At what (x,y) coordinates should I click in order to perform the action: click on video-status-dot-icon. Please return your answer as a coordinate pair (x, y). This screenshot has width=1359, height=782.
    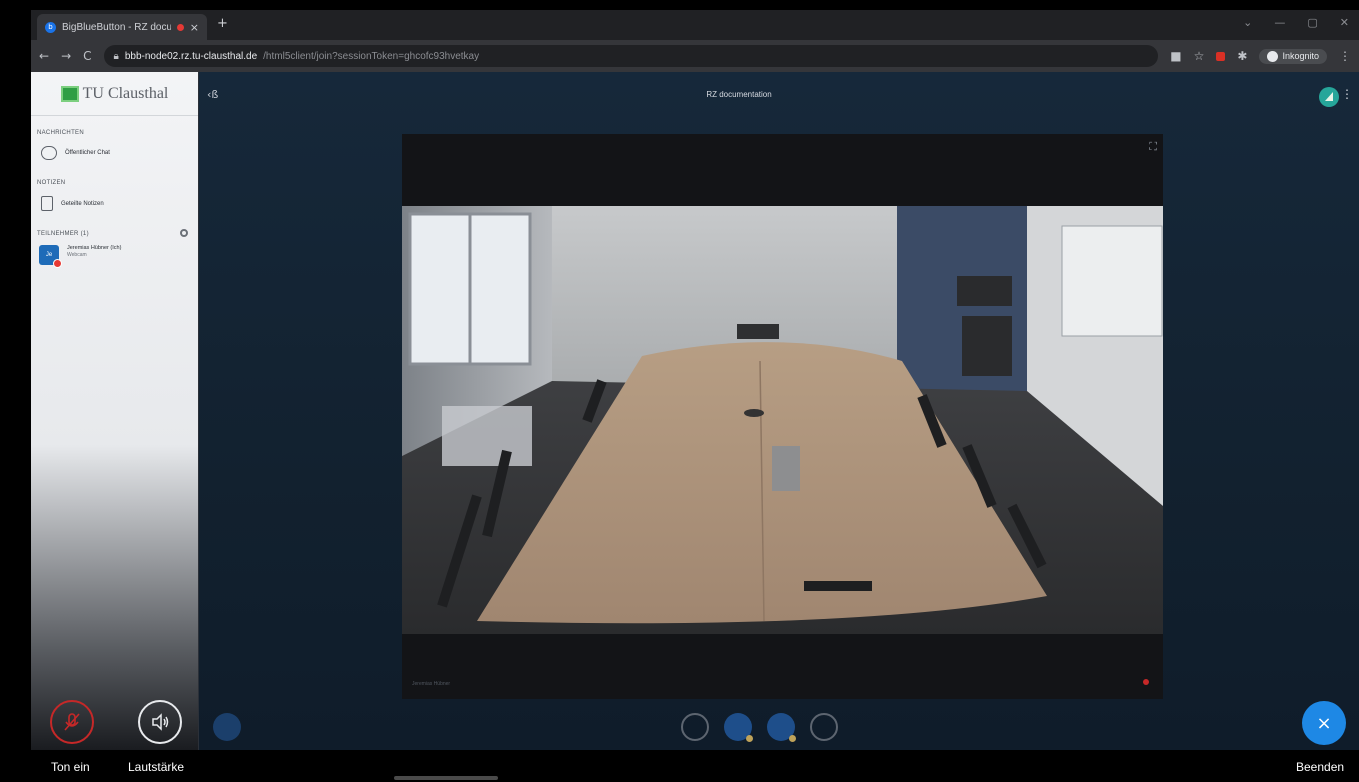
    Looking at the image, I should click on (1146, 682).